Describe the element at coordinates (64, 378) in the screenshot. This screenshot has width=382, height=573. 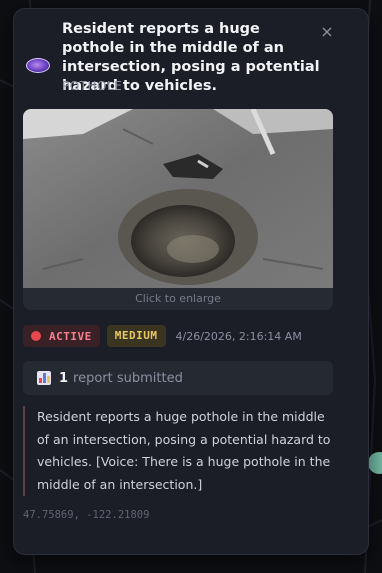
I see `report-count: 1` at that location.